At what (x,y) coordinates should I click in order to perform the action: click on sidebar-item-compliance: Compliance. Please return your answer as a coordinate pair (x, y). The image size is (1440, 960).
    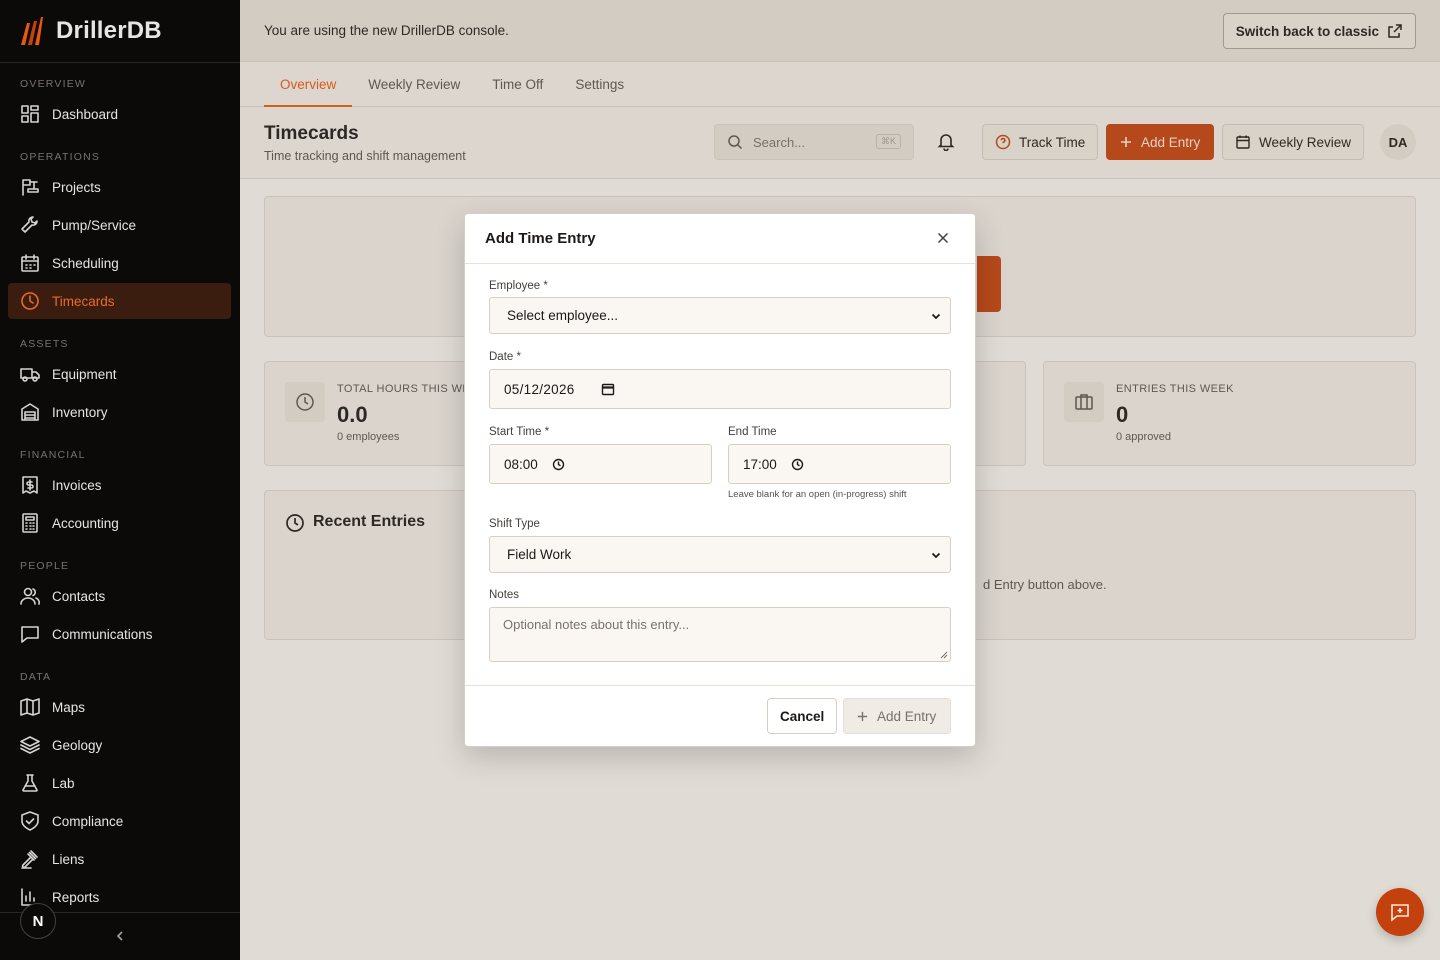
    Looking at the image, I should click on (119, 821).